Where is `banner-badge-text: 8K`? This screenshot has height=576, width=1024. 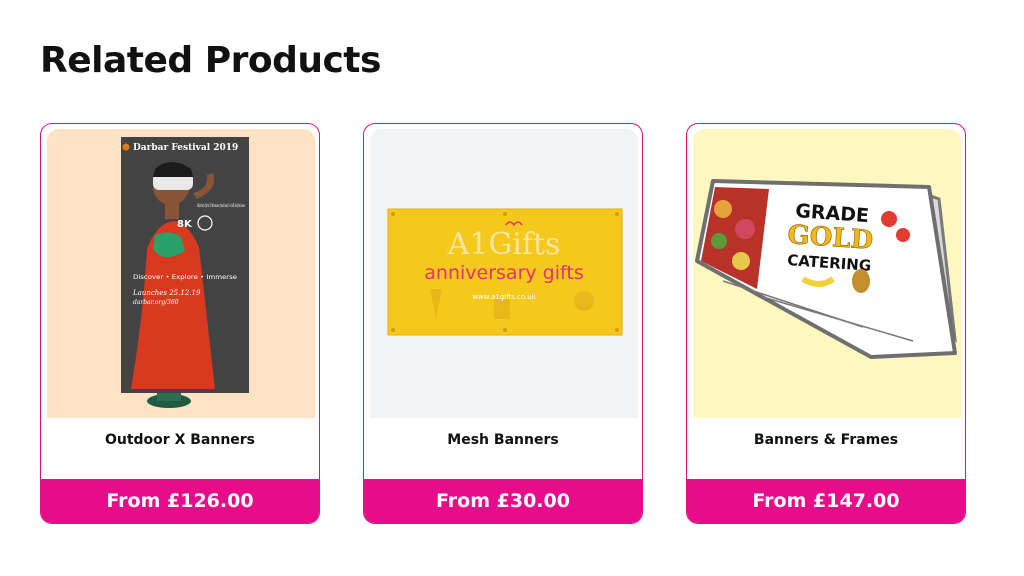
banner-badge-text: 8K is located at coordinates (185, 224).